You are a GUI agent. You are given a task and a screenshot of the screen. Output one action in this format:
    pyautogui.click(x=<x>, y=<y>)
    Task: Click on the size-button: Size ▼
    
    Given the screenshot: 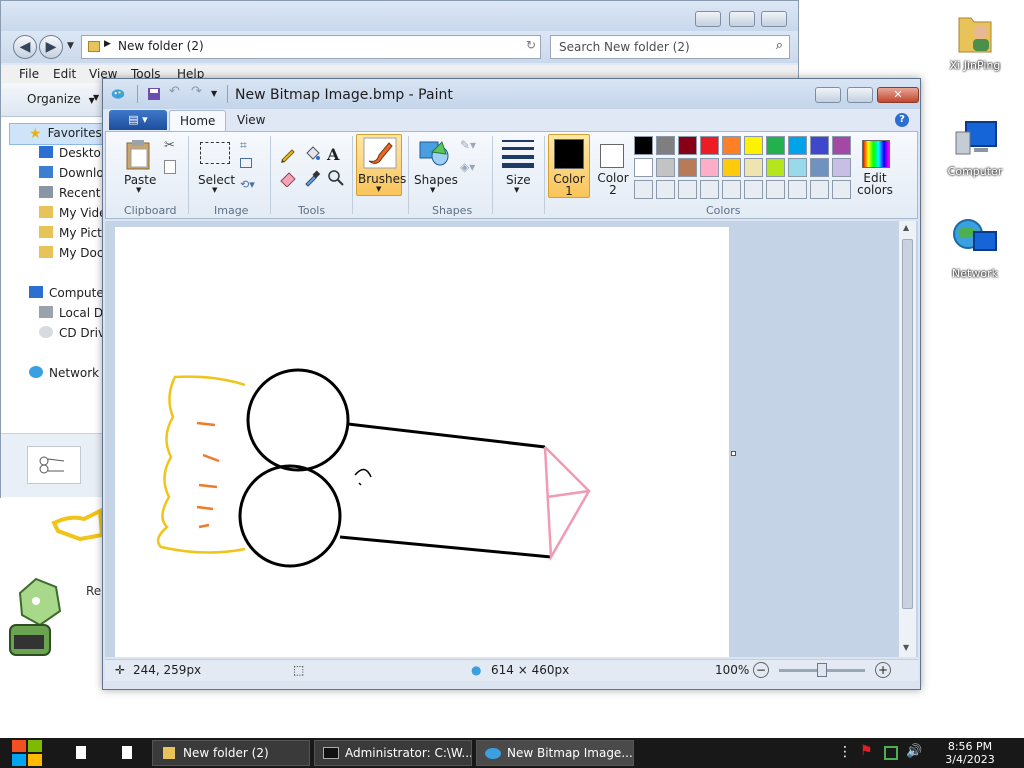 What is the action you would take?
    pyautogui.click(x=518, y=167)
    